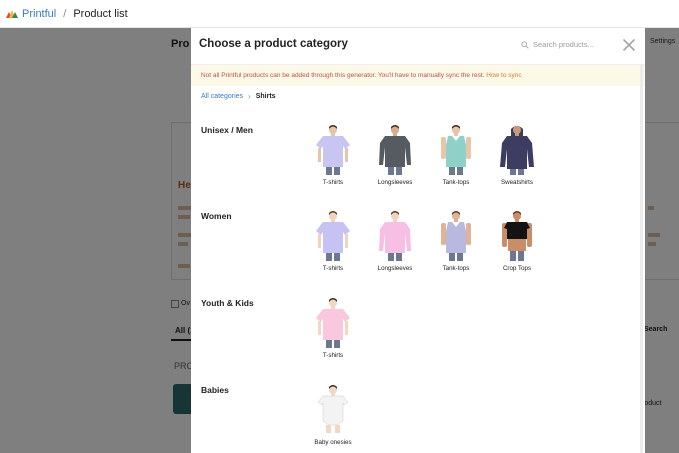 This screenshot has width=679, height=453. What do you see at coordinates (216, 216) in the screenshot?
I see `section-title: Women` at bounding box center [216, 216].